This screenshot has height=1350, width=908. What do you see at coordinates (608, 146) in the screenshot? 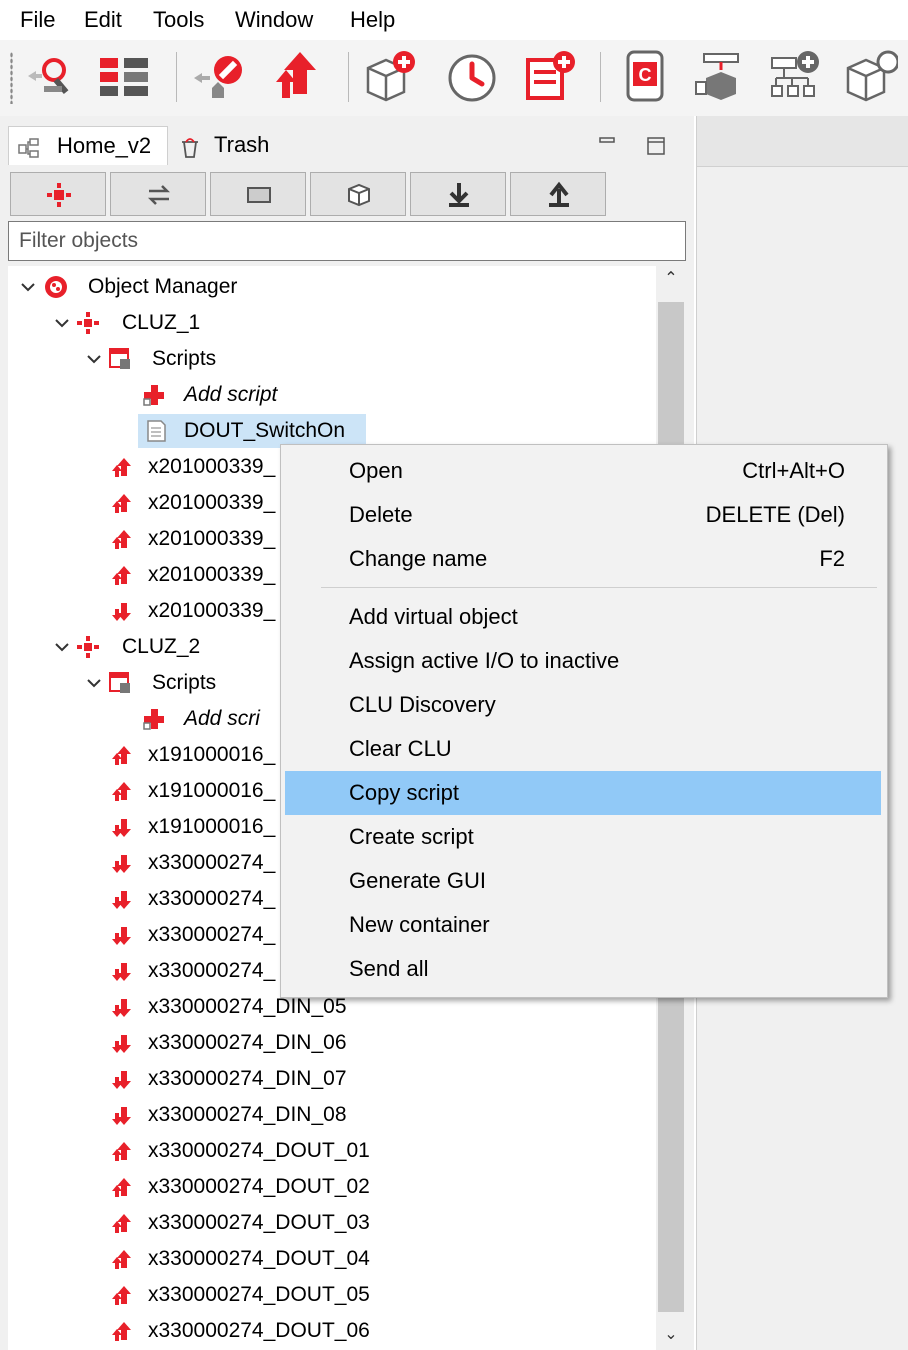
I see `minimize-panel-icon` at bounding box center [608, 146].